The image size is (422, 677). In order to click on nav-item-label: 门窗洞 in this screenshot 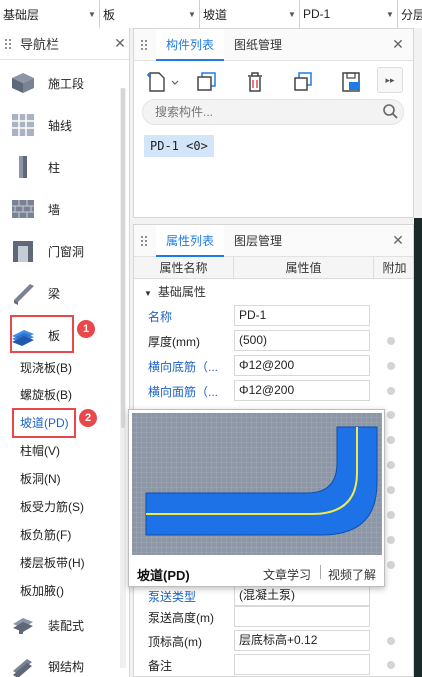, I will do `click(66, 251)`.